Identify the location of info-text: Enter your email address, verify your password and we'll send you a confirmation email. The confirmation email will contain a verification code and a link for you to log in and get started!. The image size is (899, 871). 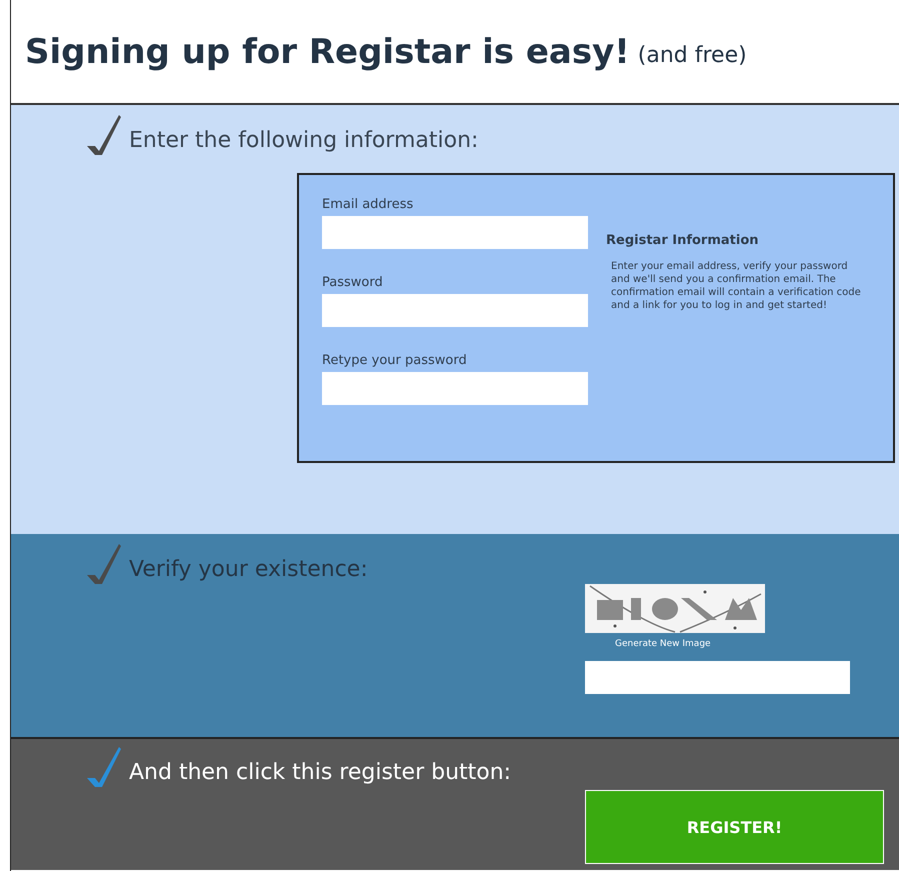
(736, 286).